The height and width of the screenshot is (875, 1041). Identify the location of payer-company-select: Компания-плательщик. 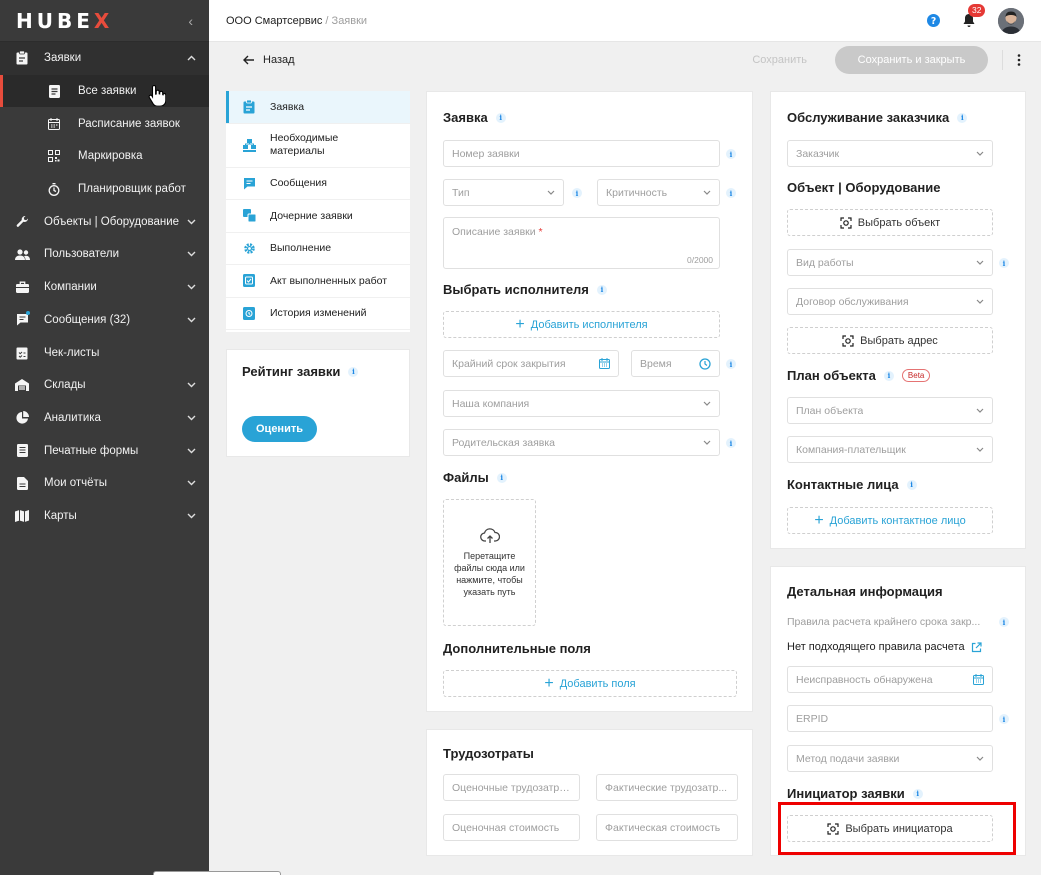
(890, 449).